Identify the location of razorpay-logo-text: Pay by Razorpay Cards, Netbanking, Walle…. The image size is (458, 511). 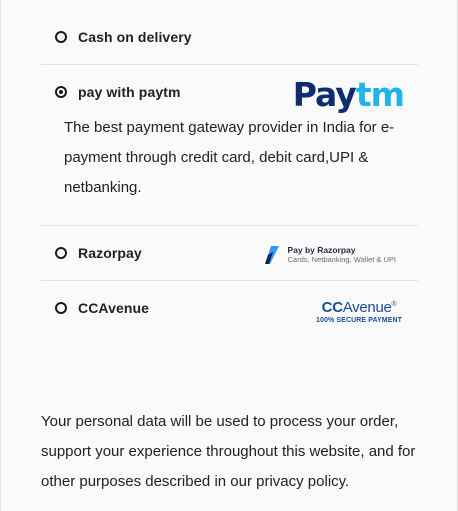
(341, 254).